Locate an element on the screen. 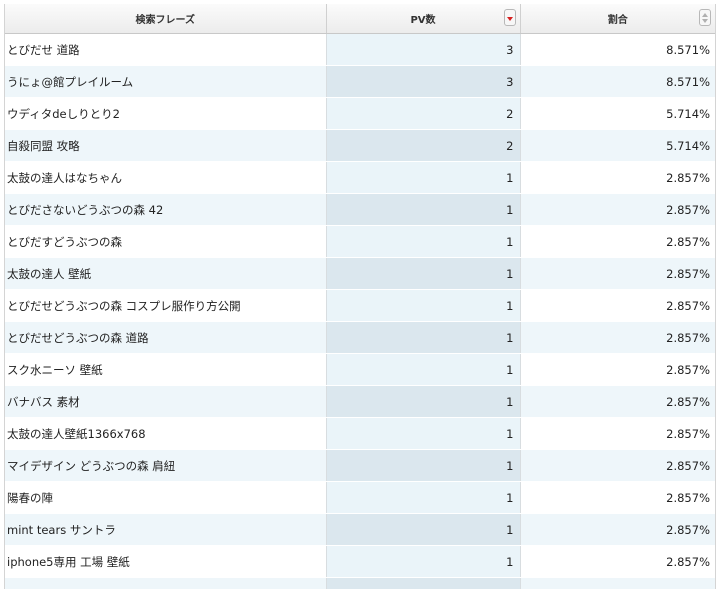 The height and width of the screenshot is (589, 719). table-row: とびだせ 道路 3 8.571% is located at coordinates (360, 49).